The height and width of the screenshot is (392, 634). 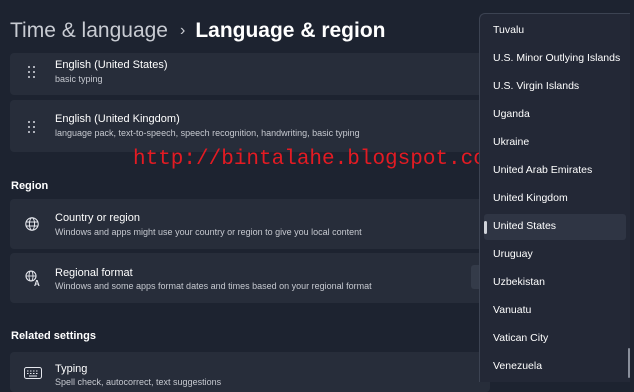 I want to click on dropdown-option: Tuvalu, so click(x=555, y=31).